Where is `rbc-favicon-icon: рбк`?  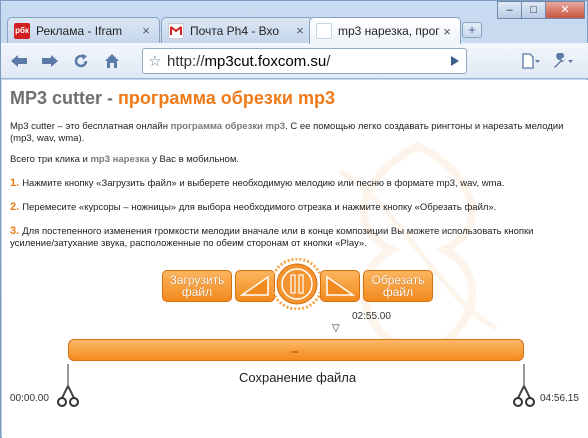 rbc-favicon-icon: рбк is located at coordinates (22, 30).